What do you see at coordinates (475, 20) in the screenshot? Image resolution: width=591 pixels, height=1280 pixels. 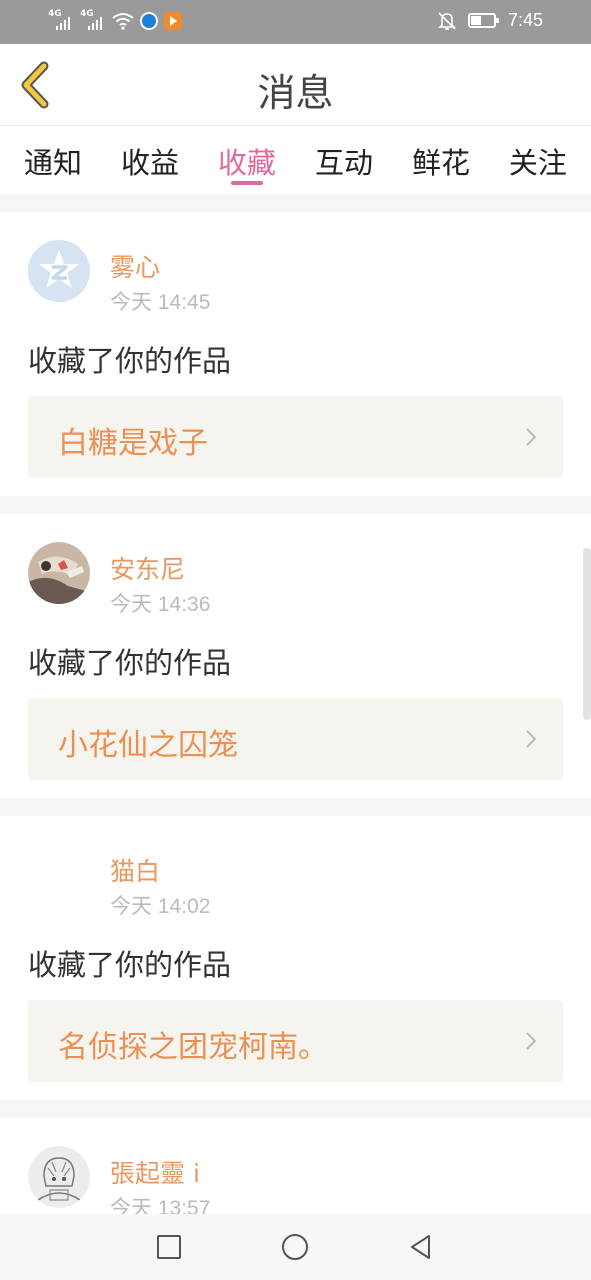 I see `battery-level` at bounding box center [475, 20].